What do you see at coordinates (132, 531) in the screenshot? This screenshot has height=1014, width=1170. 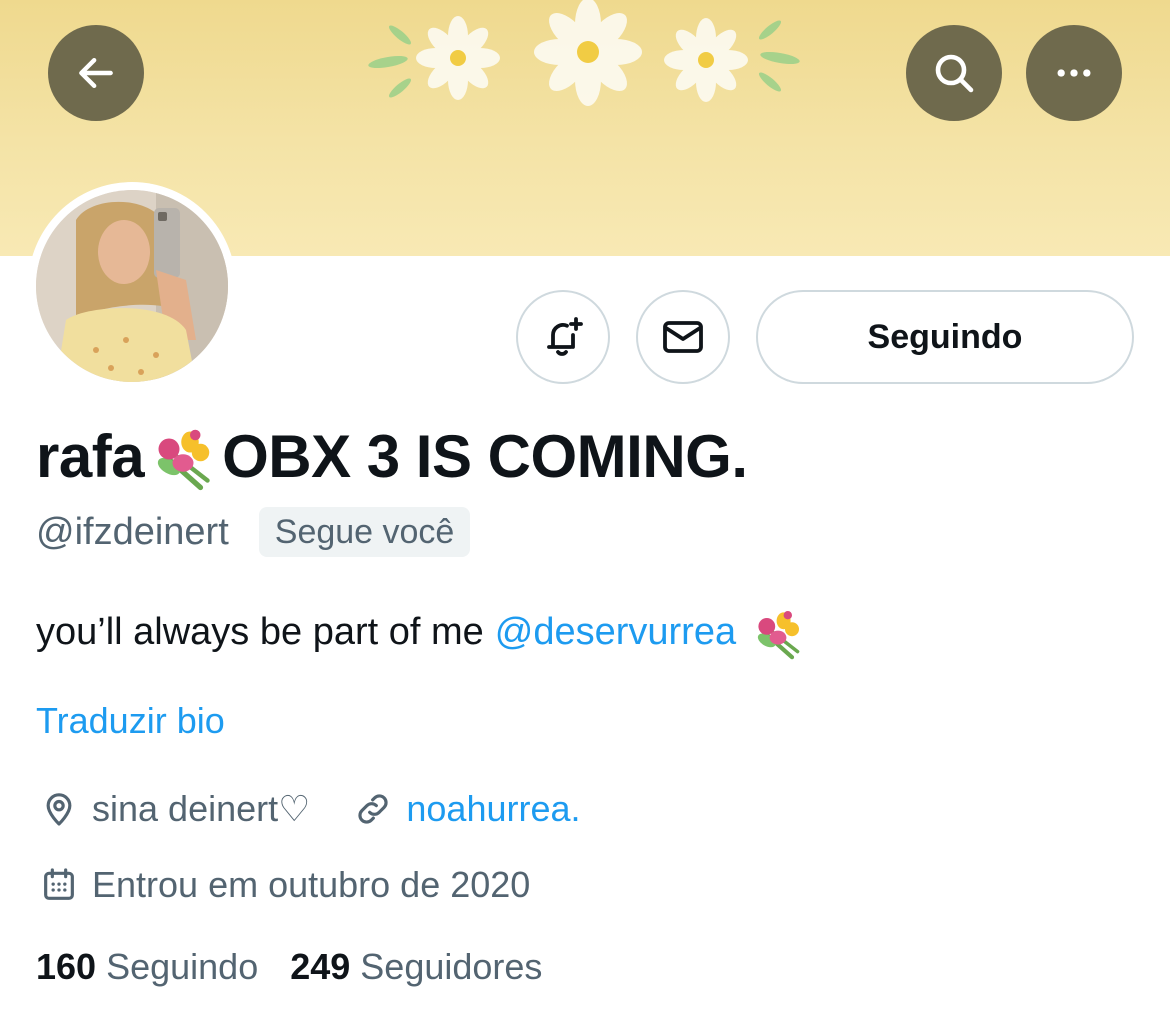 I see `username-handle: @ifzdeinert` at bounding box center [132, 531].